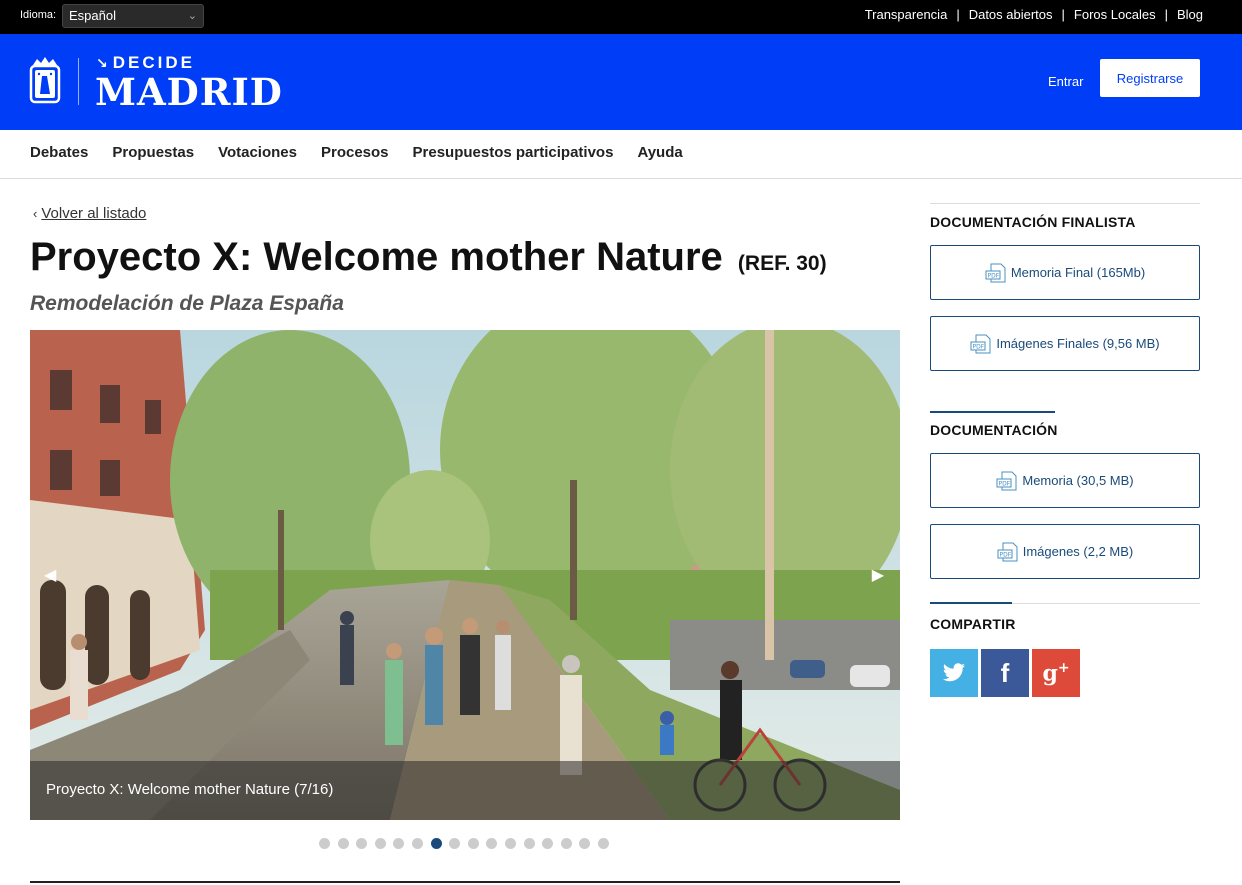 The width and height of the screenshot is (1242, 885). What do you see at coordinates (1011, 14) in the screenshot?
I see `link-datos-abiertos: Datos abiertos` at bounding box center [1011, 14].